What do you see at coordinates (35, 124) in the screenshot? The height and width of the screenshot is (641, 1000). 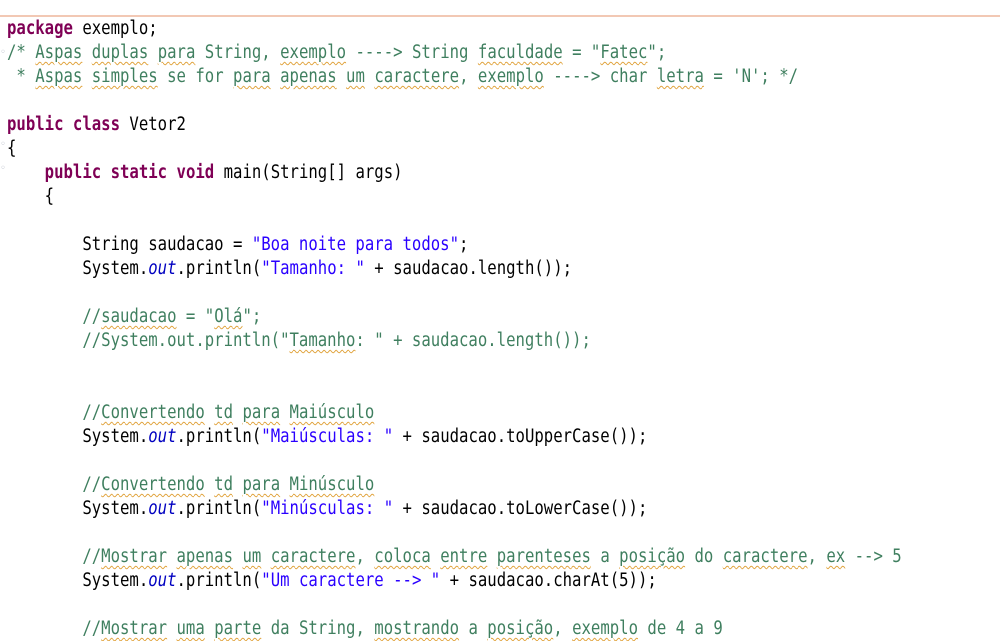 I see `code-token: public` at bounding box center [35, 124].